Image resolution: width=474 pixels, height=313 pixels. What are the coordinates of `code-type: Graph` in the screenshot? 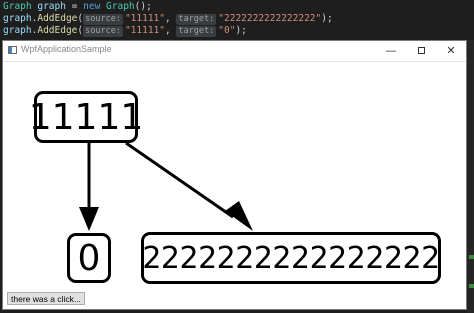 It's located at (17, 6).